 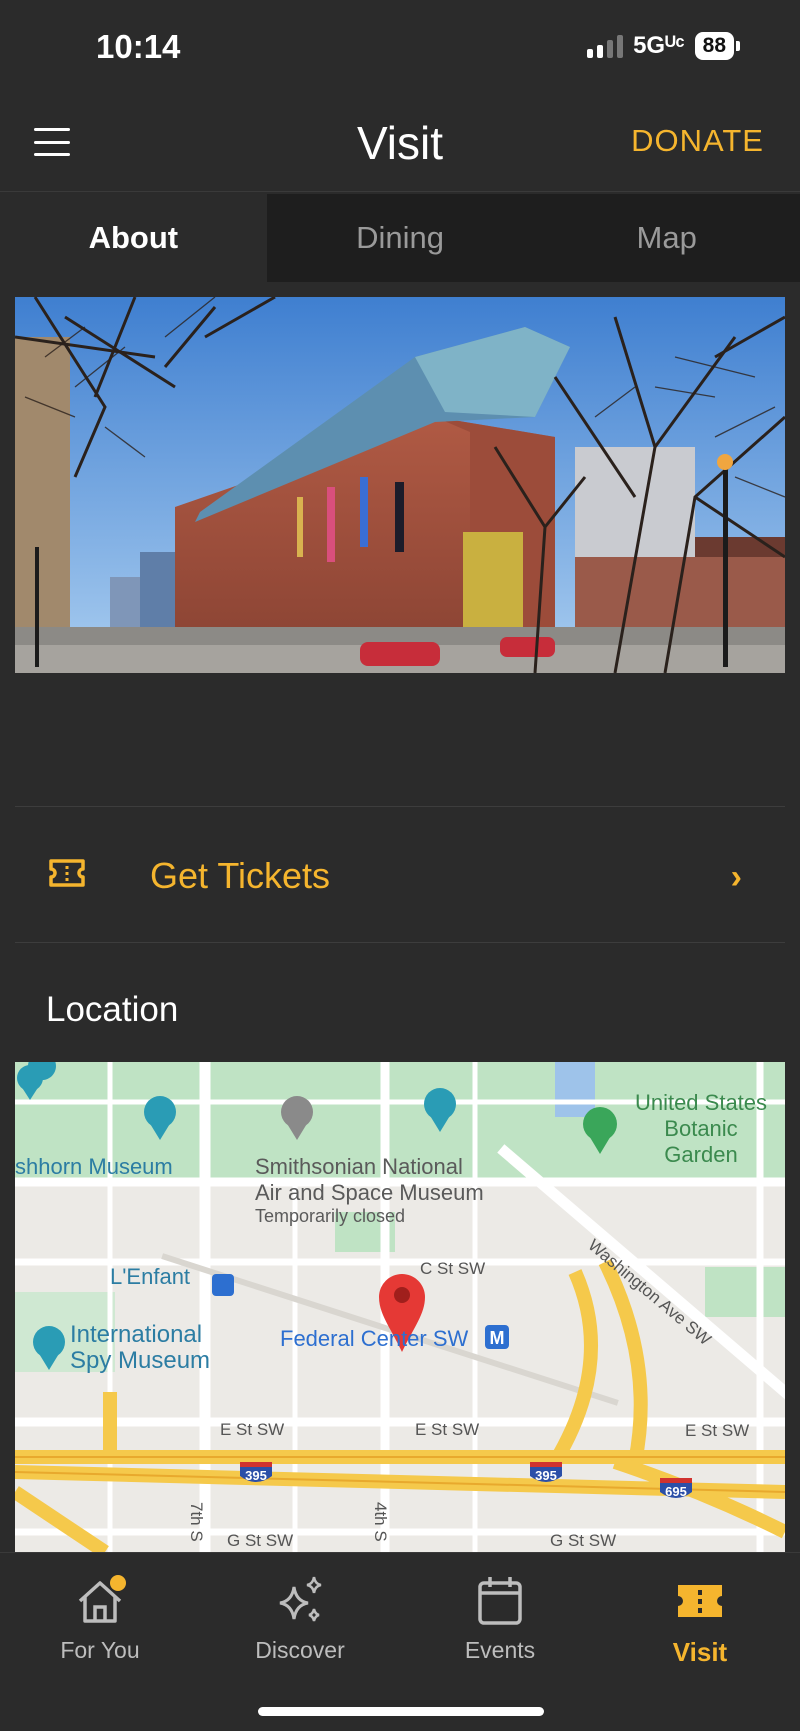 I want to click on map-label: 4th S, so click(x=380, y=1522).